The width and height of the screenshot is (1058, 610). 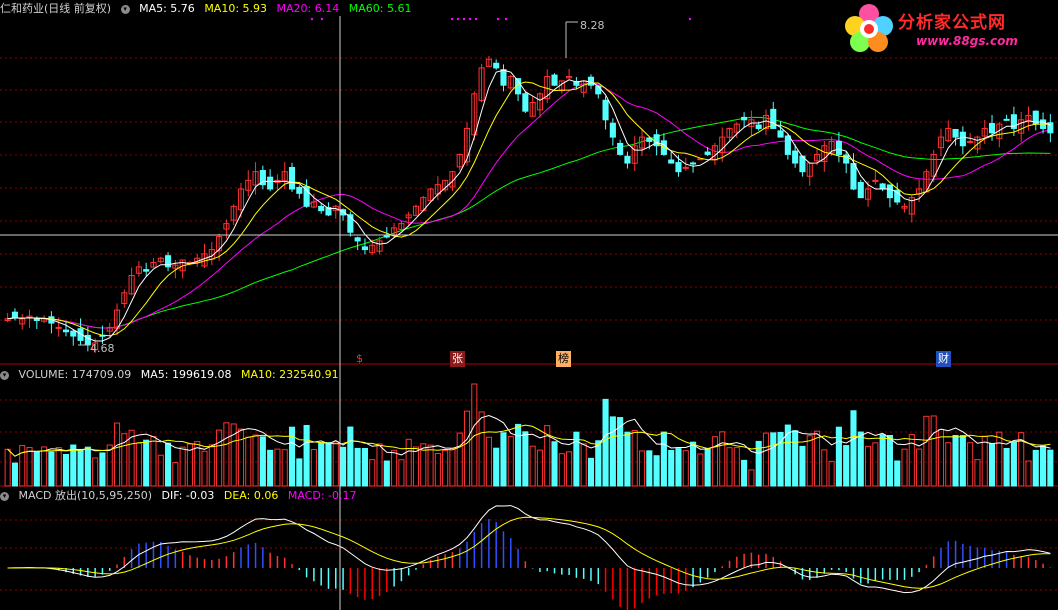 What do you see at coordinates (102, 348) in the screenshot?
I see `low-marker: 4.68` at bounding box center [102, 348].